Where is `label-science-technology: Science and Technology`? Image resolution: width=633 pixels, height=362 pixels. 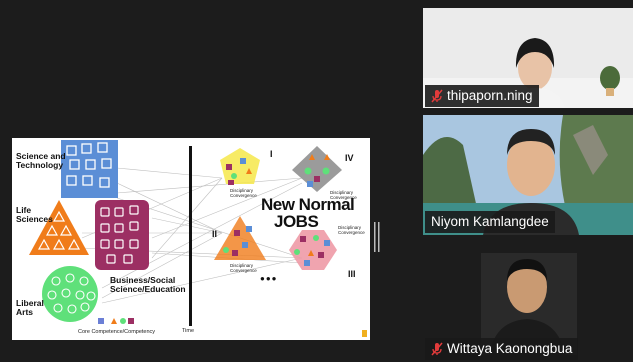
label-science-technology: Science and Technology is located at coordinates (41, 160).